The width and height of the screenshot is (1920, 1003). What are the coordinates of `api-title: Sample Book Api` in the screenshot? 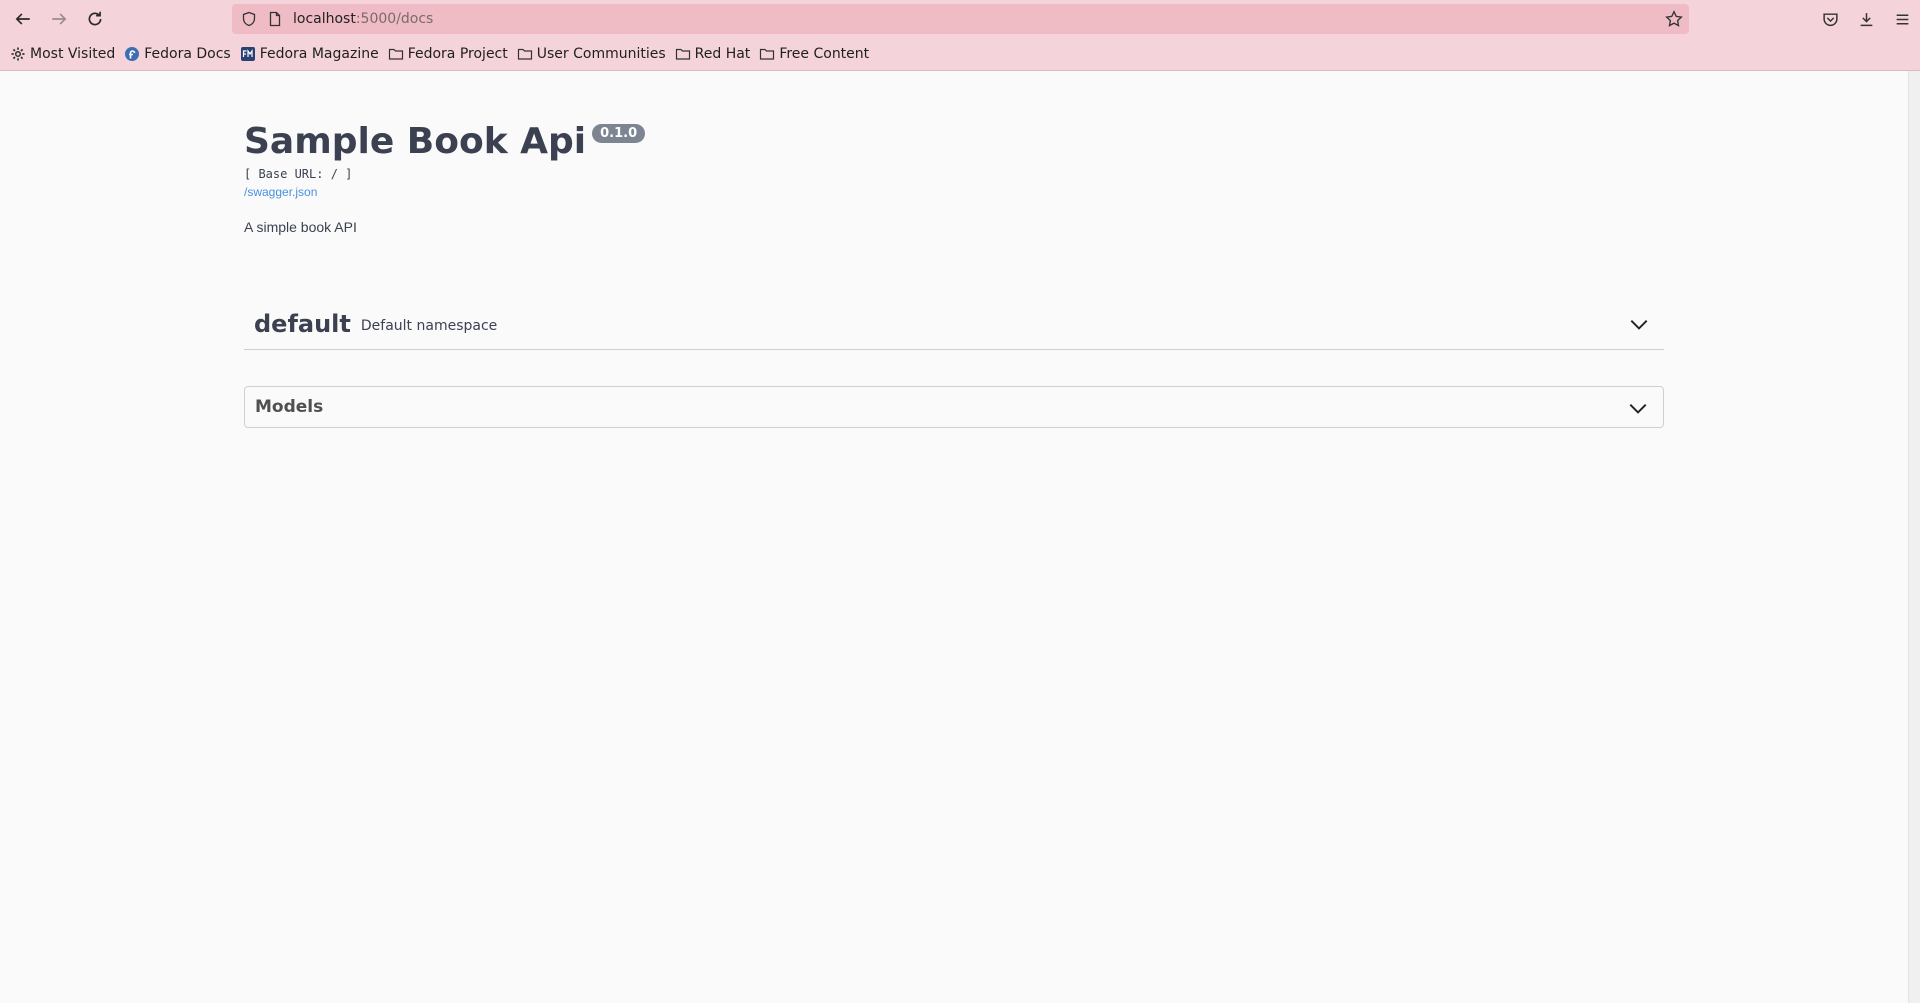 It's located at (415, 141).